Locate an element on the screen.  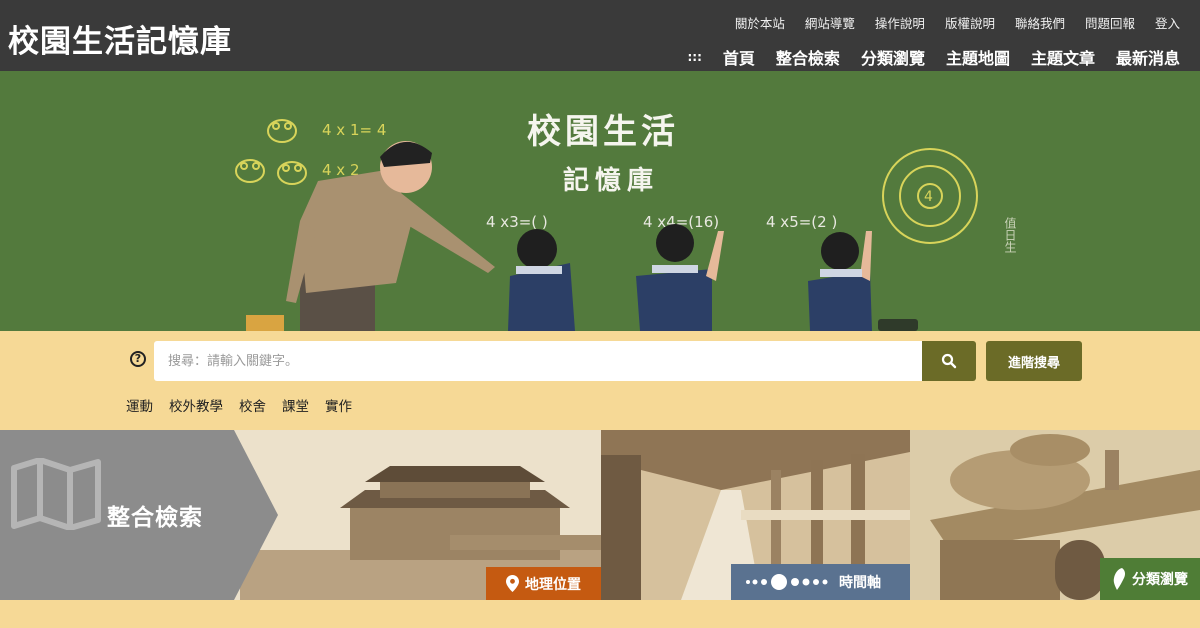
frog-doodle-icon is located at coordinates (271, 152).